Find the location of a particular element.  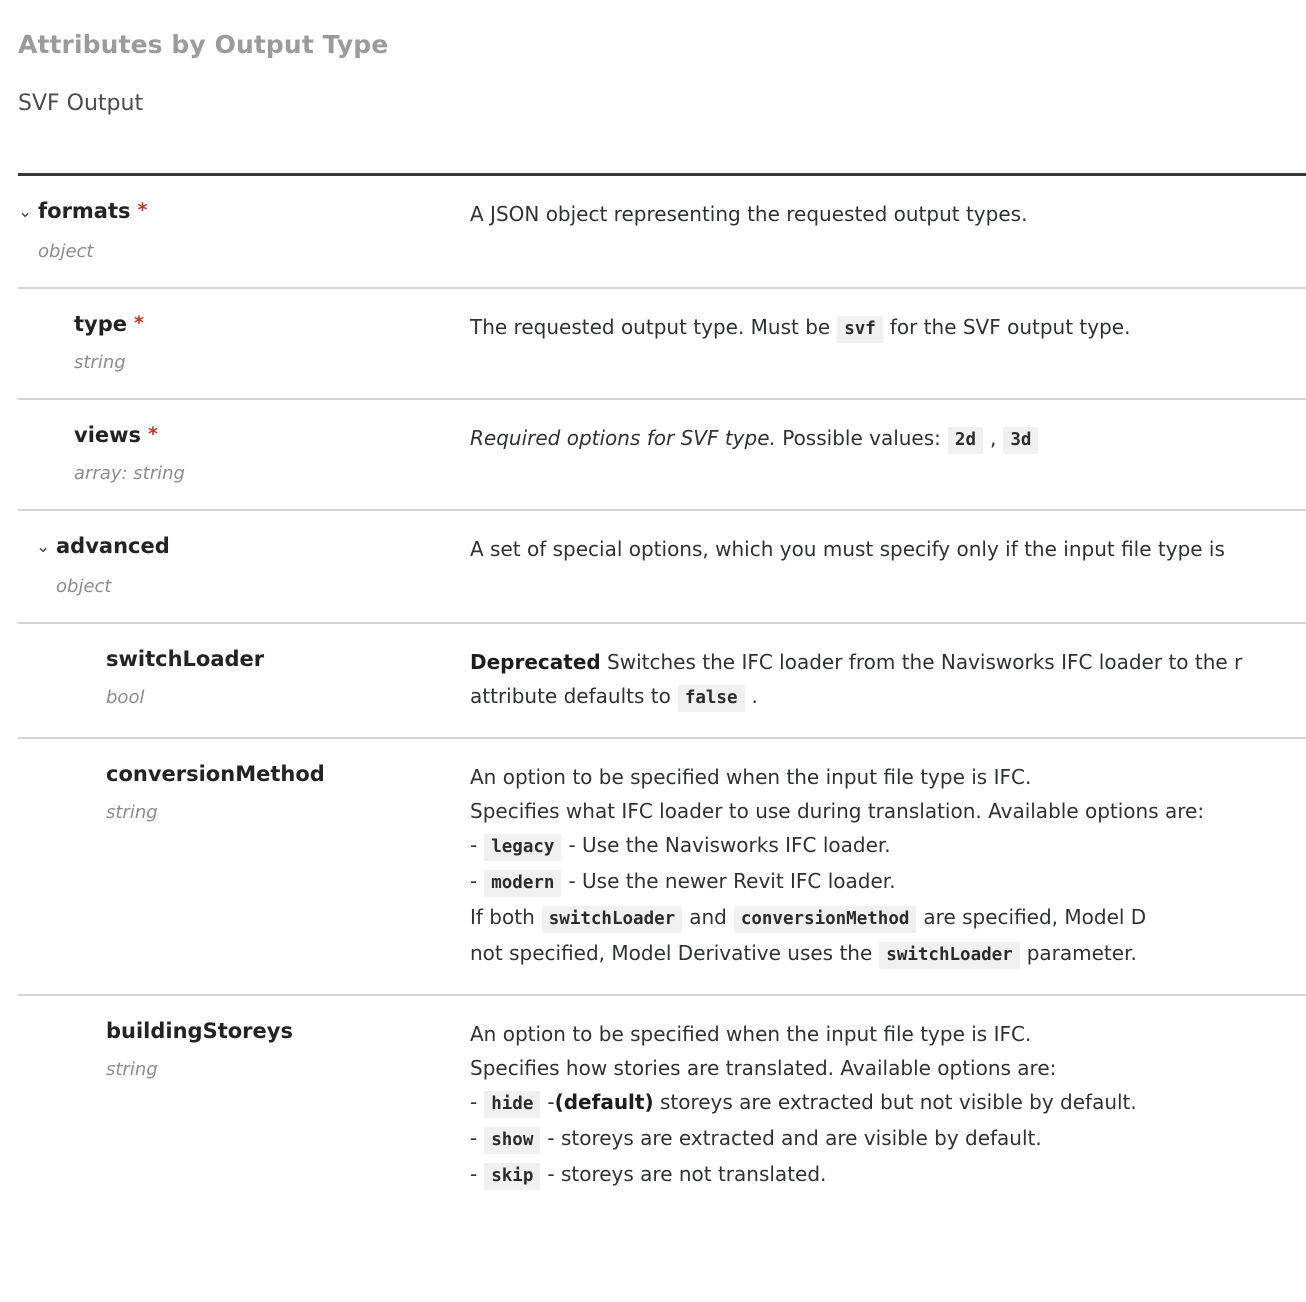

emphasis-text: Required options for SVF type. is located at coordinates (623, 438).